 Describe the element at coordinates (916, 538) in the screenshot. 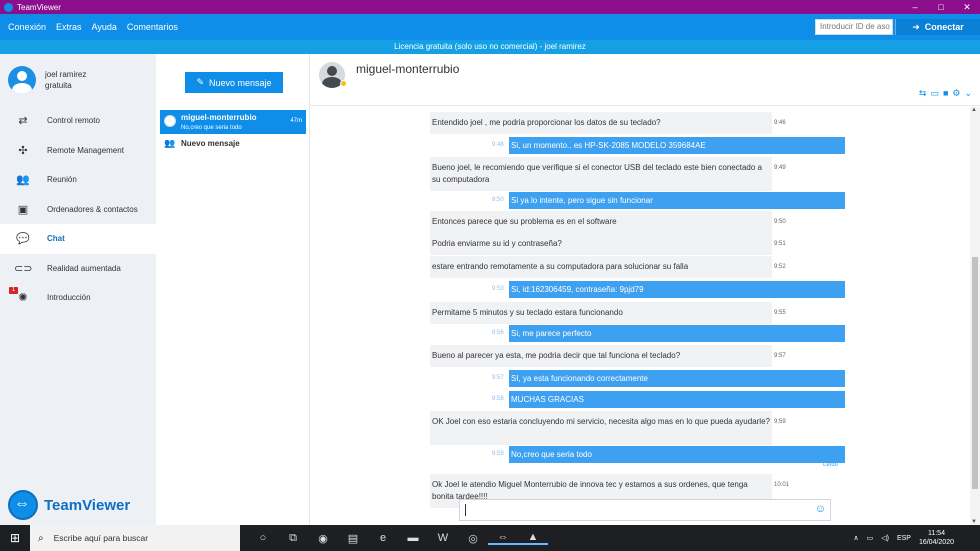

I see `system-tray: ∧ ▭ ◁) ESP 11:54 16/04/2020` at that location.